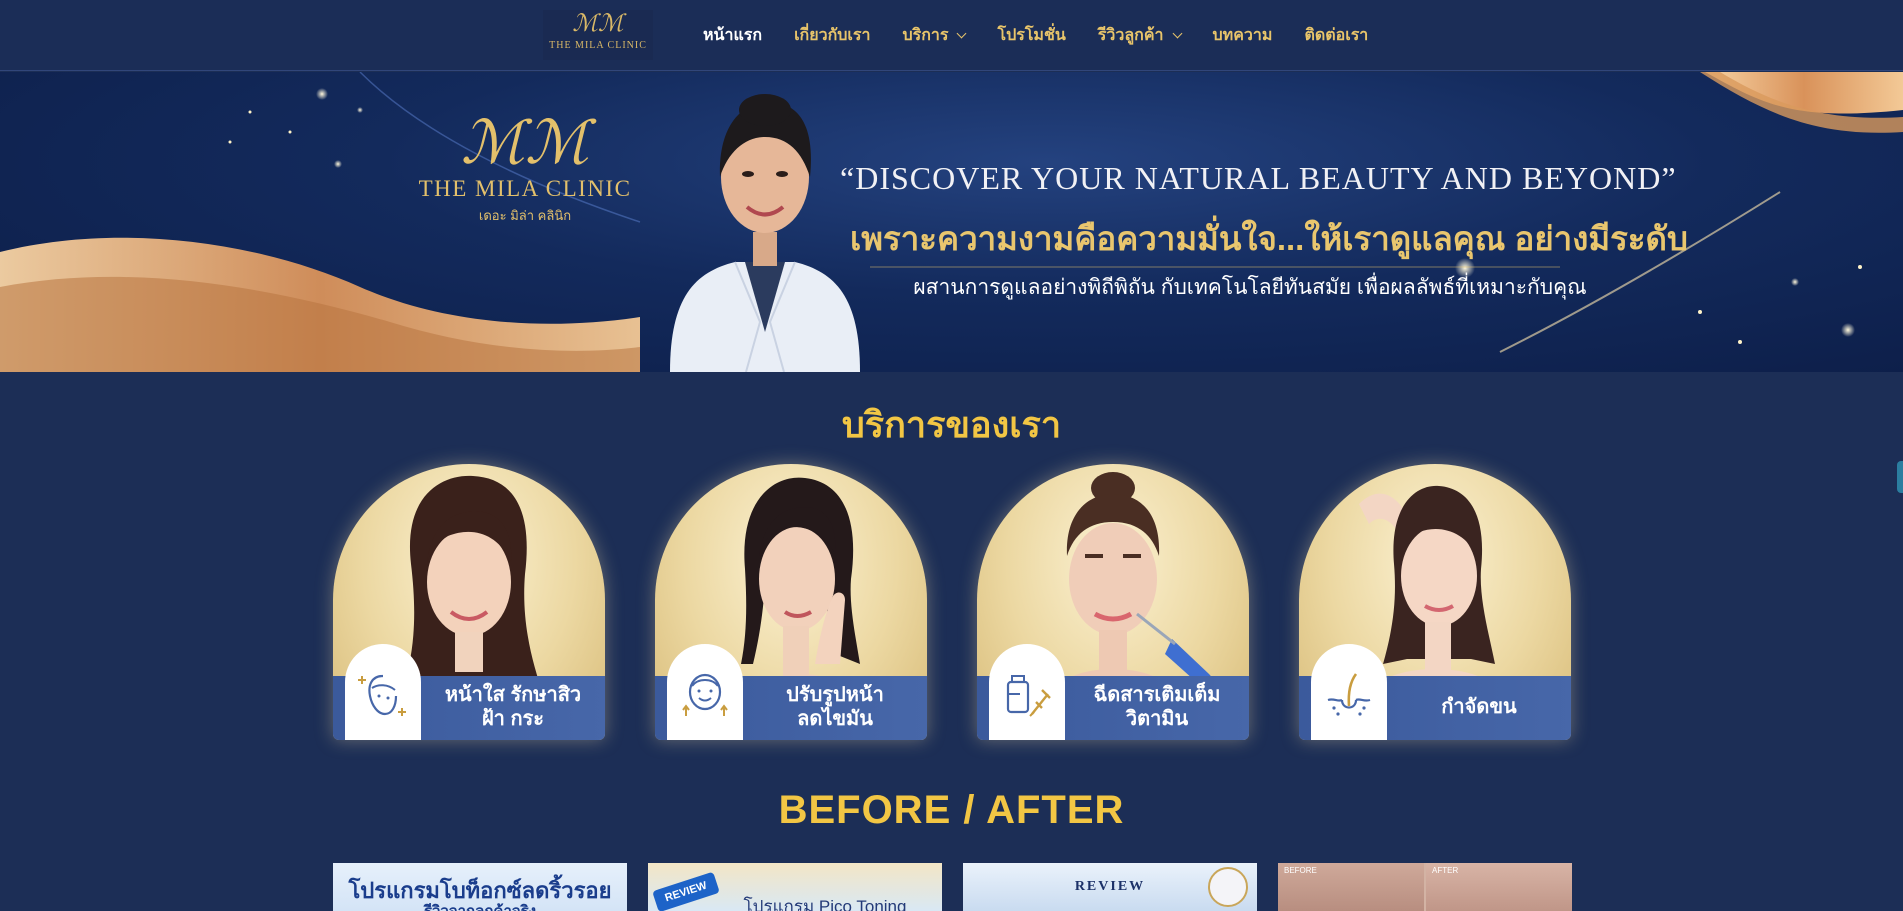  Describe the element at coordinates (825, 904) in the screenshot. I see `review-title: โปรแกรม Pico Toning` at that location.